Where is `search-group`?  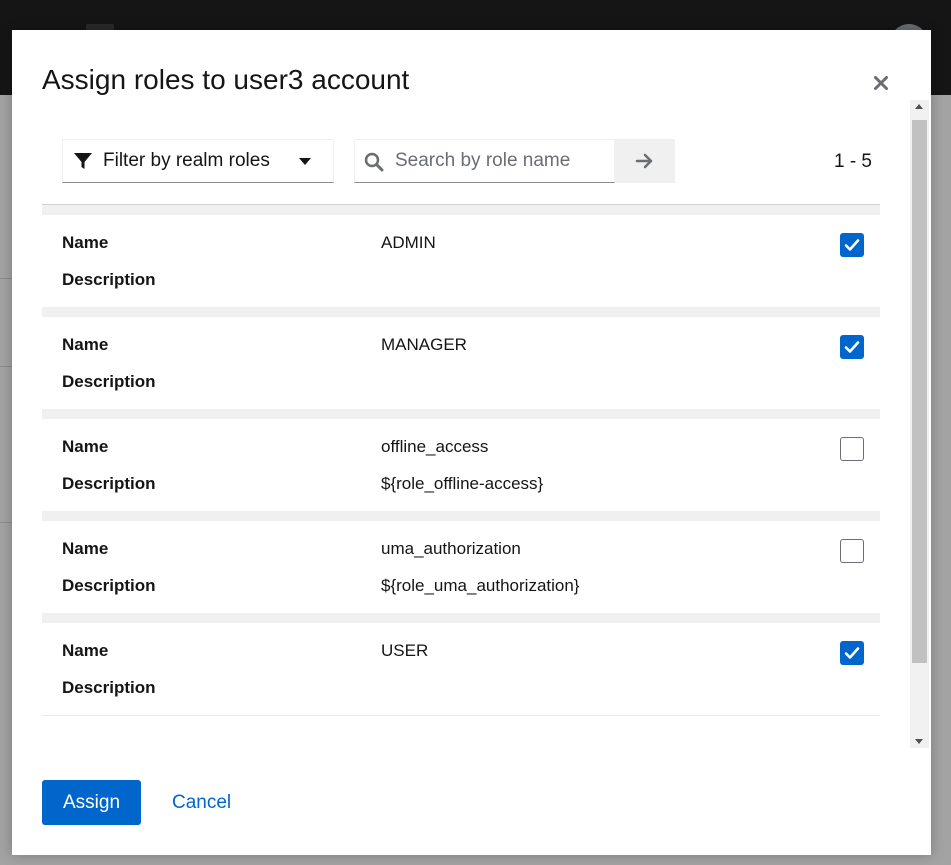 search-group is located at coordinates (514, 161).